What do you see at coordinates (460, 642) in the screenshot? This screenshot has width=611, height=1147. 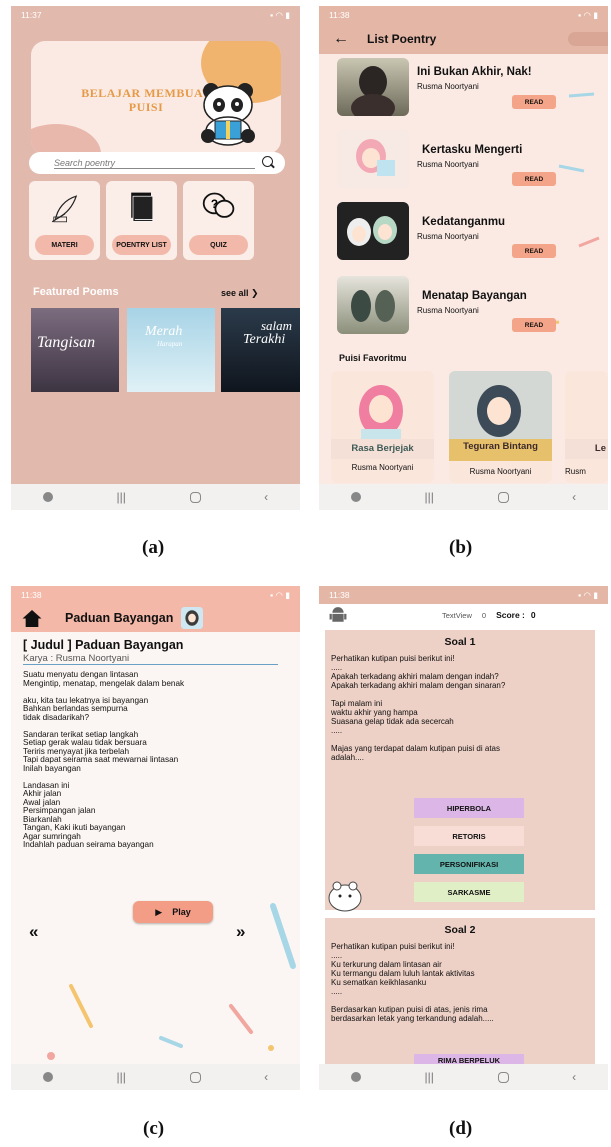 I see `question-title: Soal 1` at bounding box center [460, 642].